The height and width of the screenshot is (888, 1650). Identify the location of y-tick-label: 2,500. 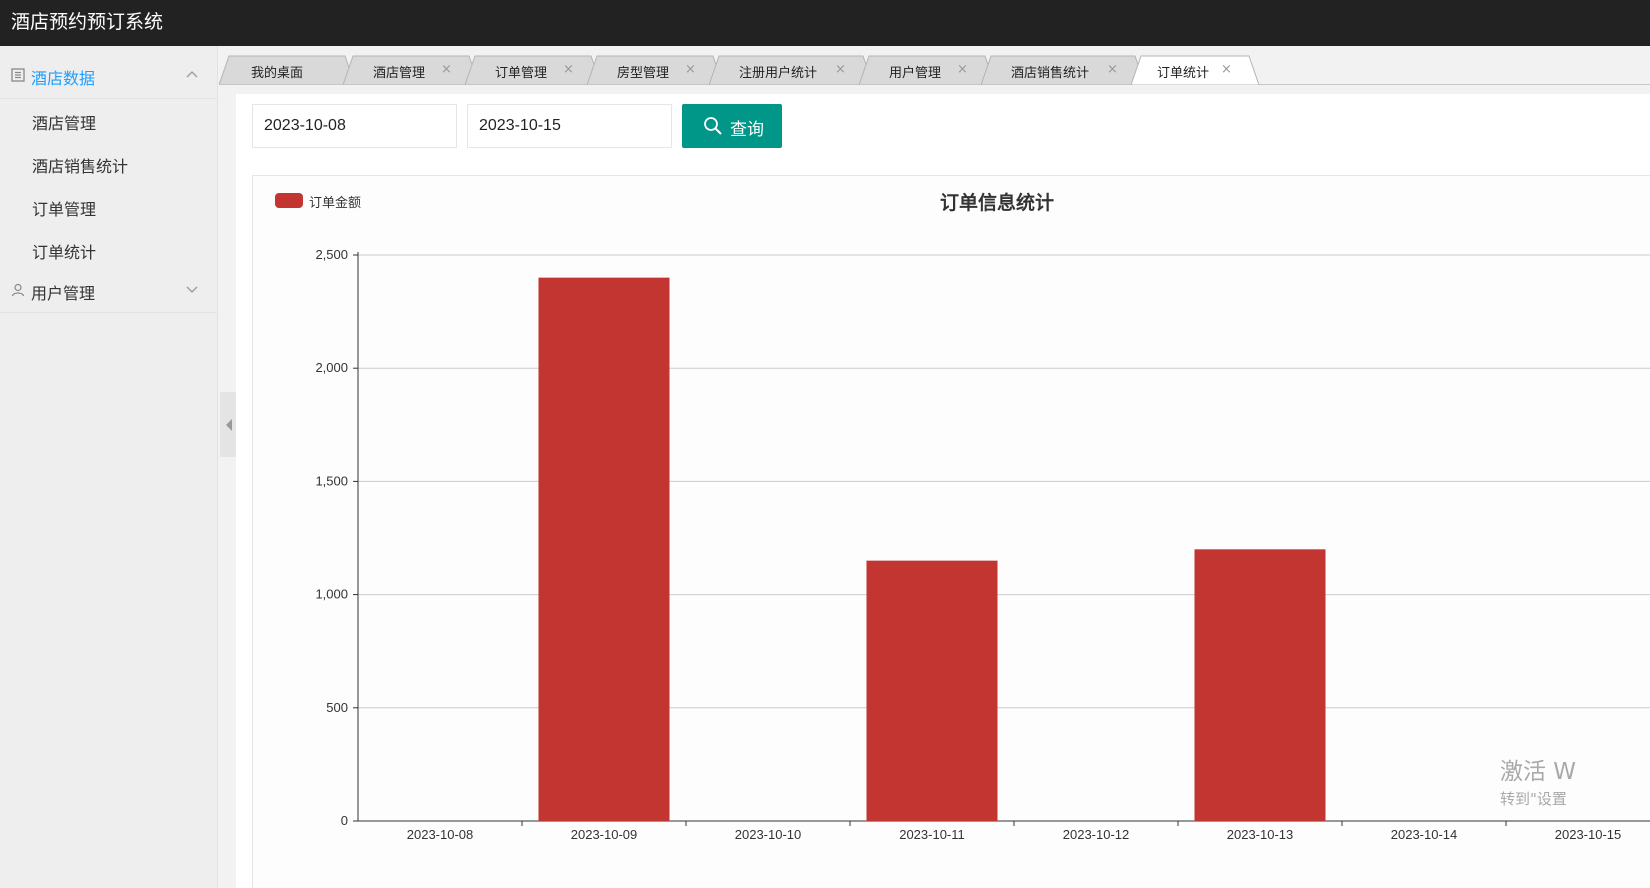
(331, 254).